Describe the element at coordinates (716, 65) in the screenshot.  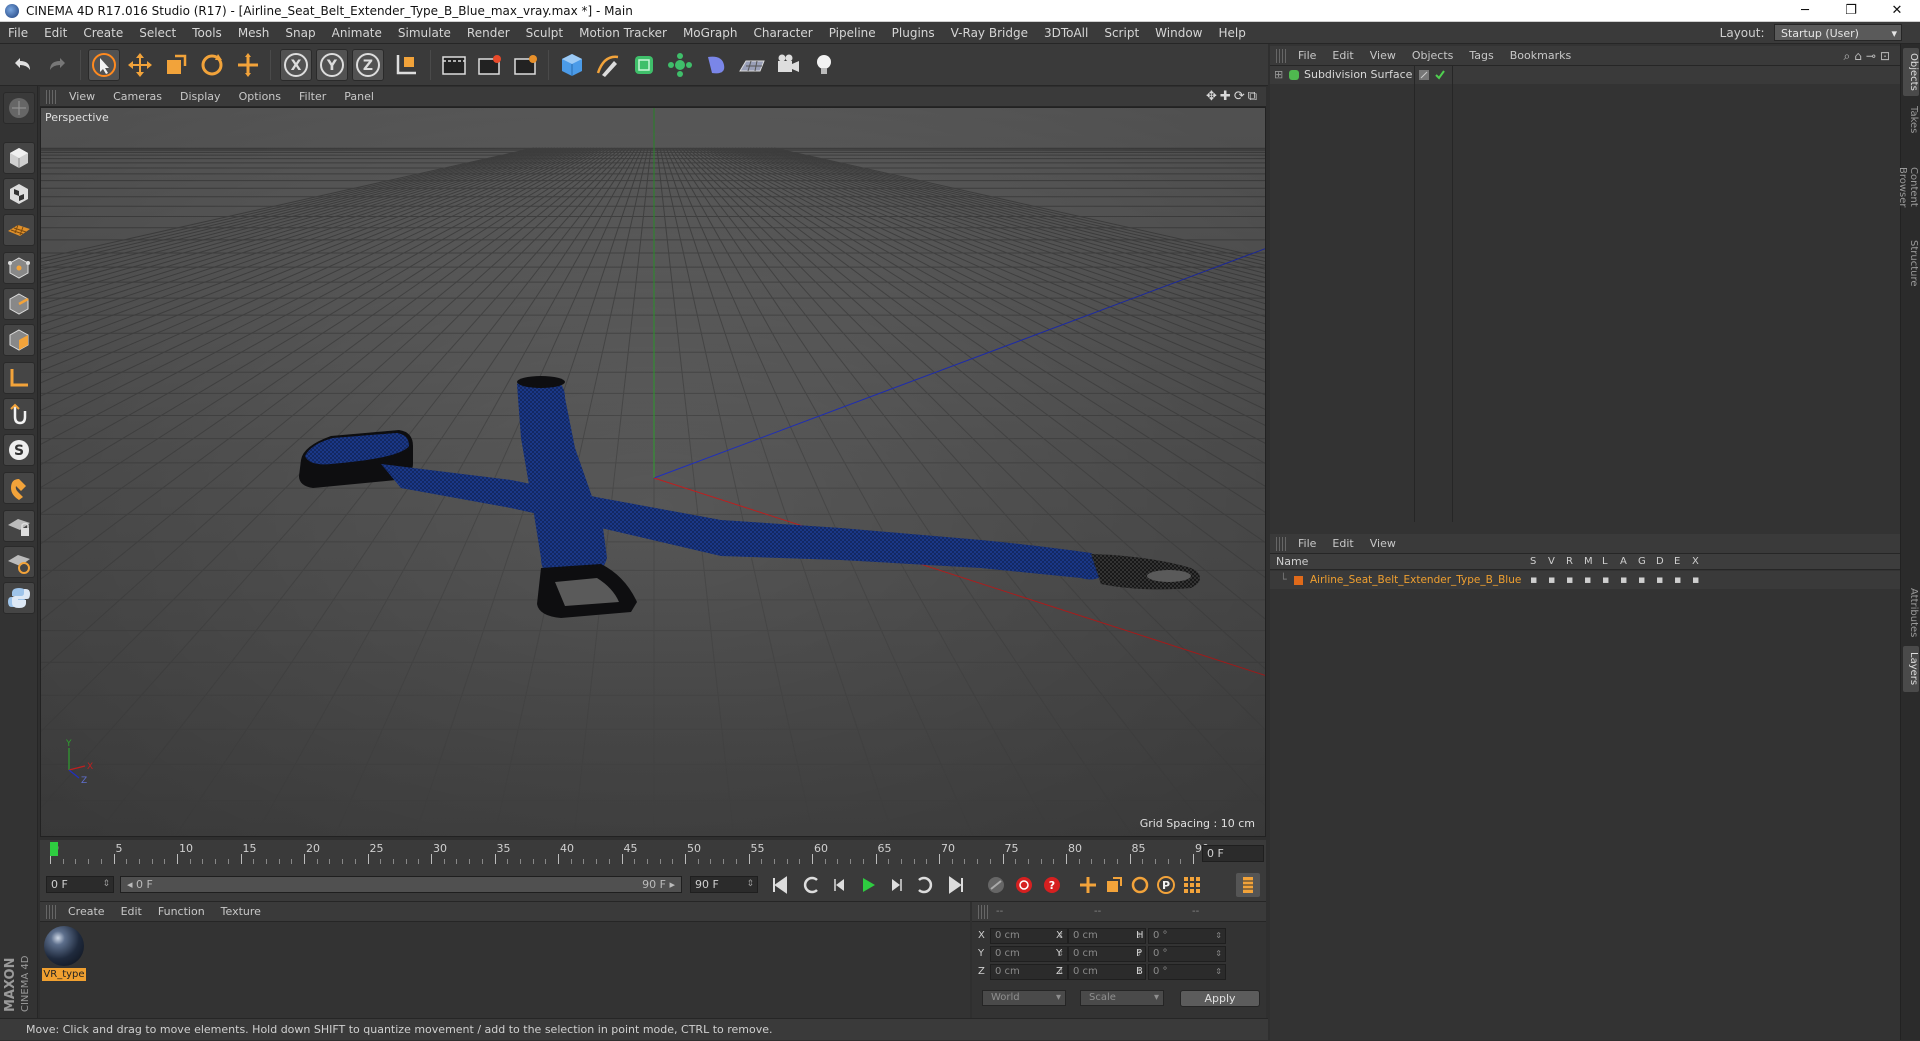
I see `deformer-button` at that location.